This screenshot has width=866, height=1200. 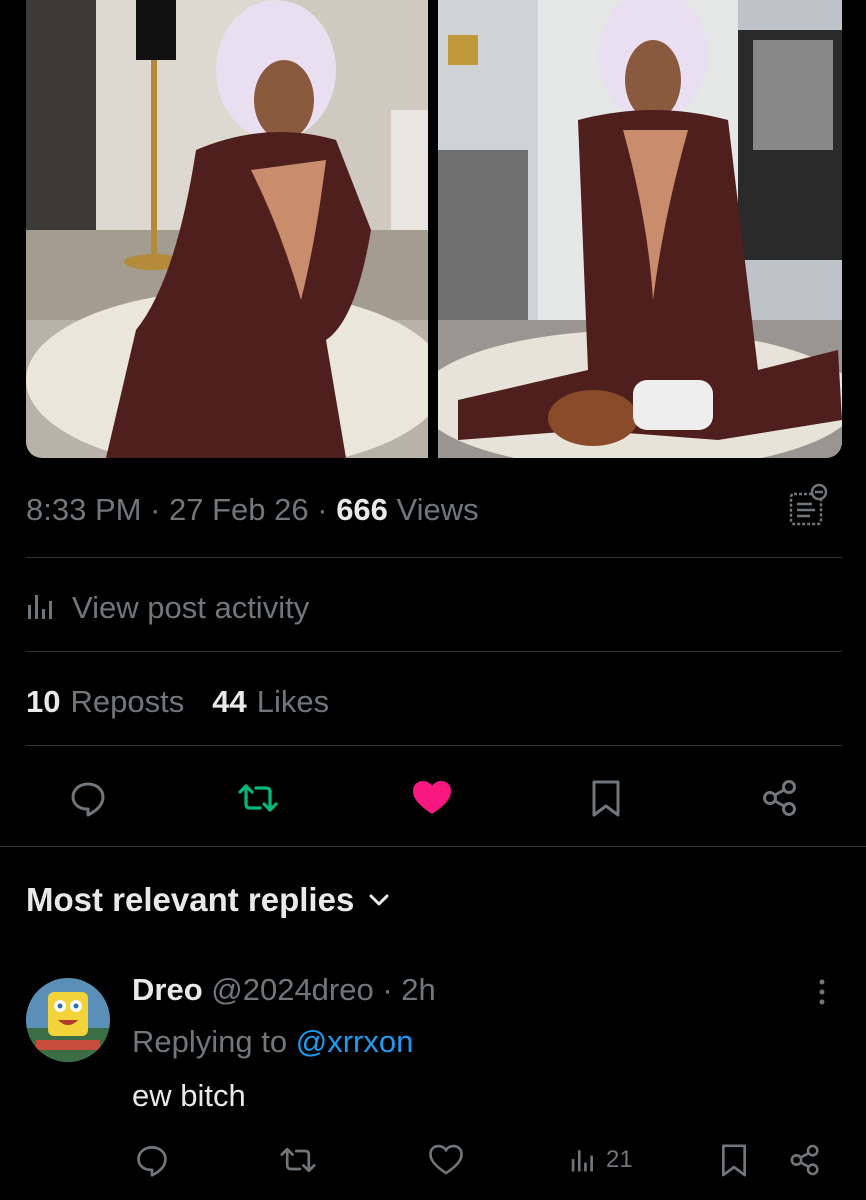 I want to click on post-meta: 8:33 PM · 27 Feb 26 · 666 Views, so click(x=434, y=506).